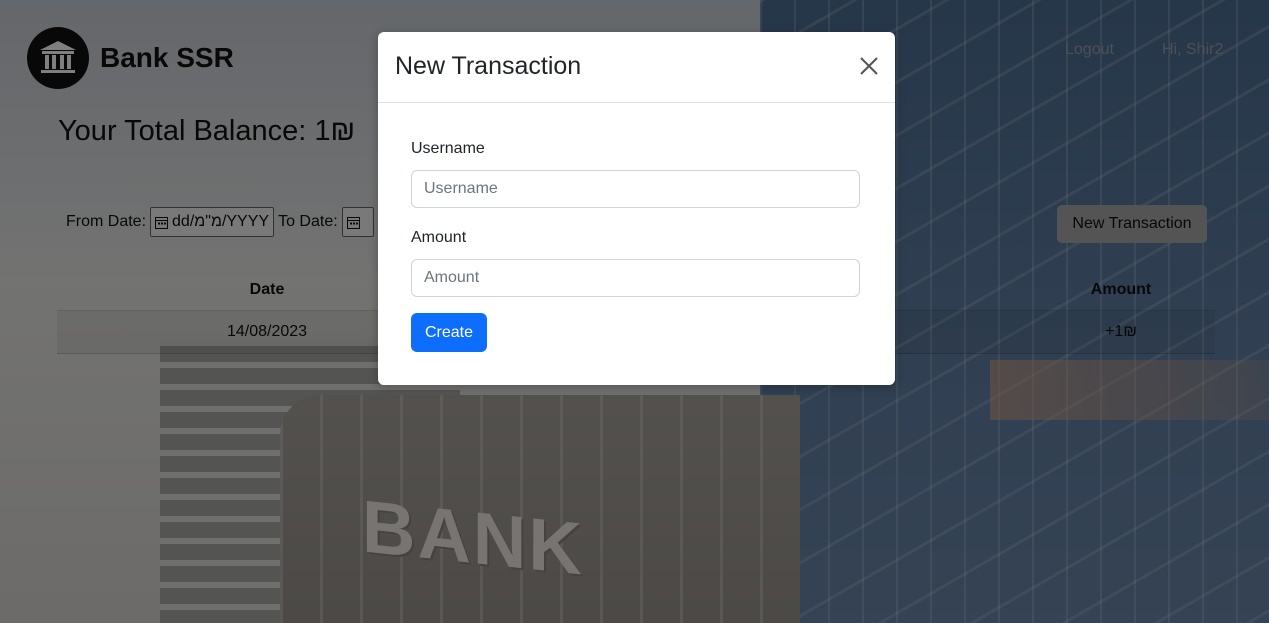 The image size is (1269, 623). Describe the element at coordinates (439, 237) in the screenshot. I see `amount-label: Amount` at that location.